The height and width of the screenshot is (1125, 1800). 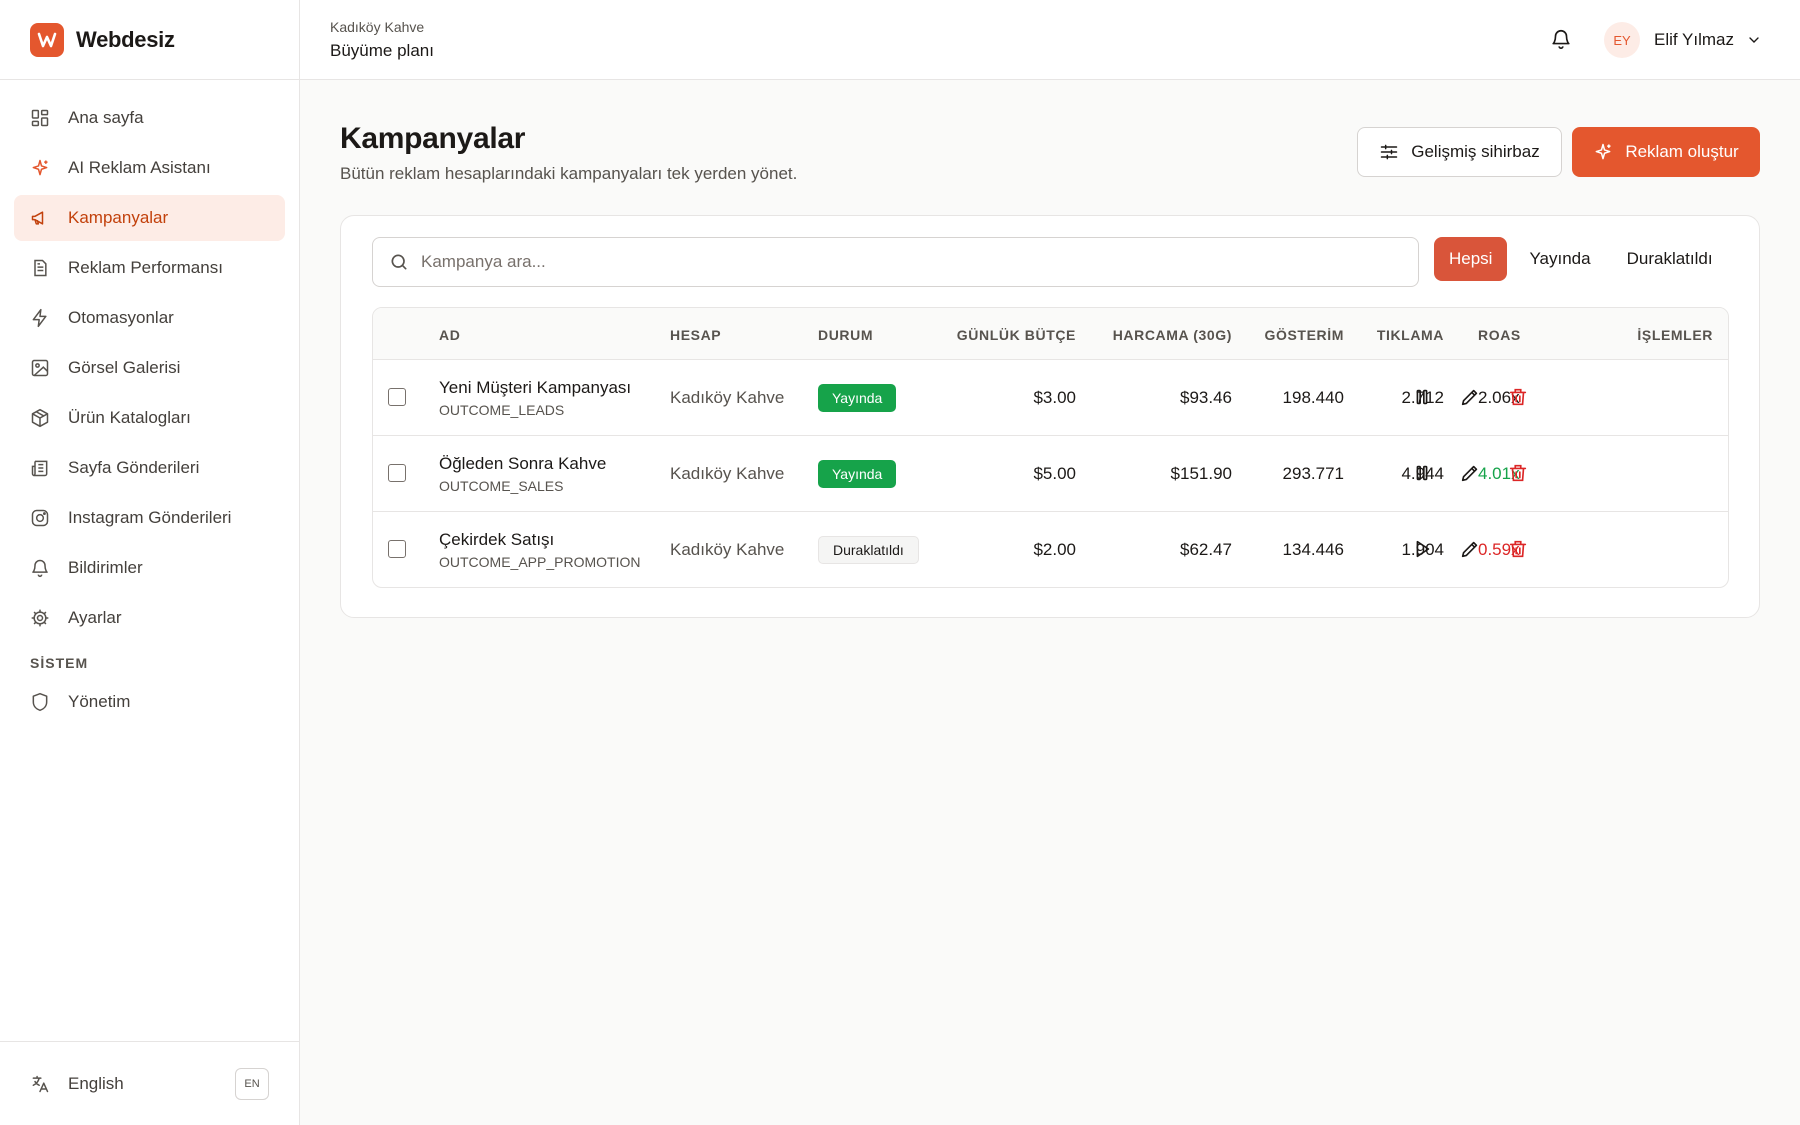 I want to click on sidebar-item-label: Bildirimler, so click(x=105, y=567).